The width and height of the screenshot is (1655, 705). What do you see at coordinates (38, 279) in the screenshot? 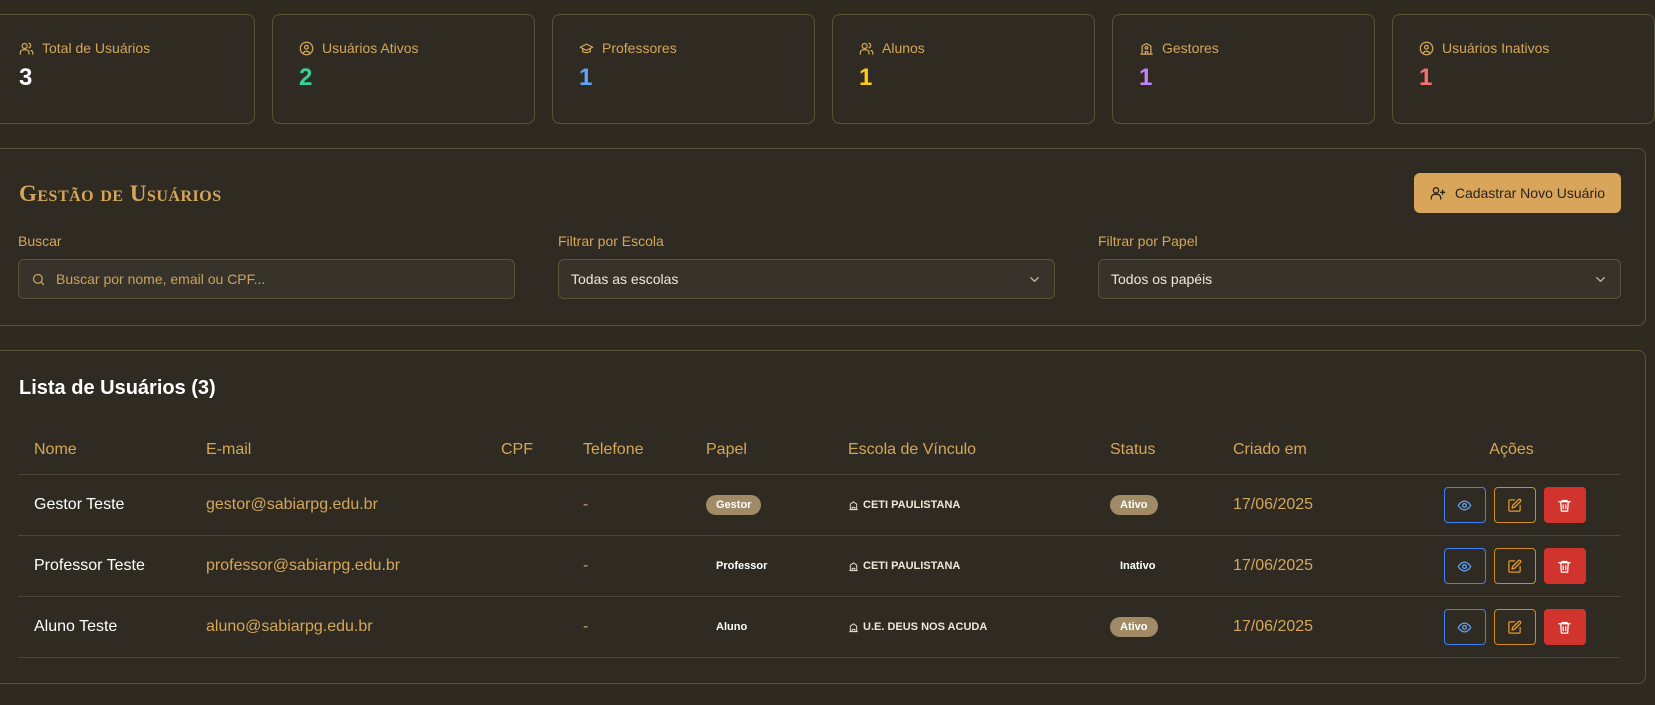
I see `search-icon` at bounding box center [38, 279].